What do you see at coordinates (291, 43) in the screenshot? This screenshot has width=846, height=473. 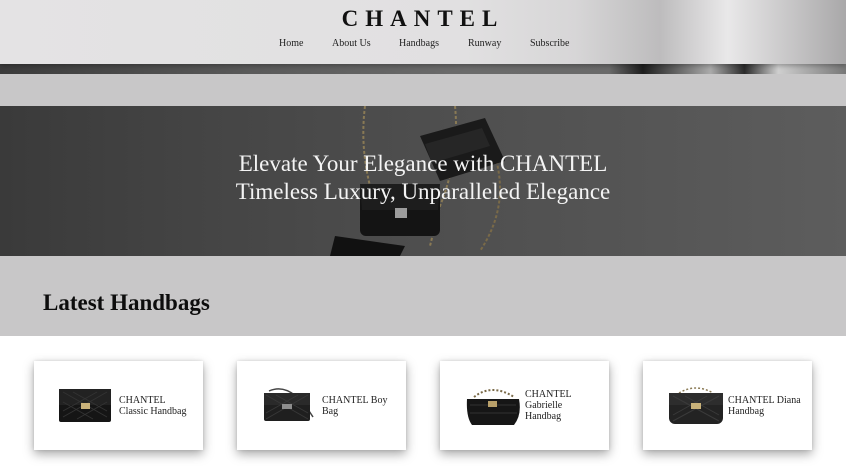 I see `nav-home: Home` at bounding box center [291, 43].